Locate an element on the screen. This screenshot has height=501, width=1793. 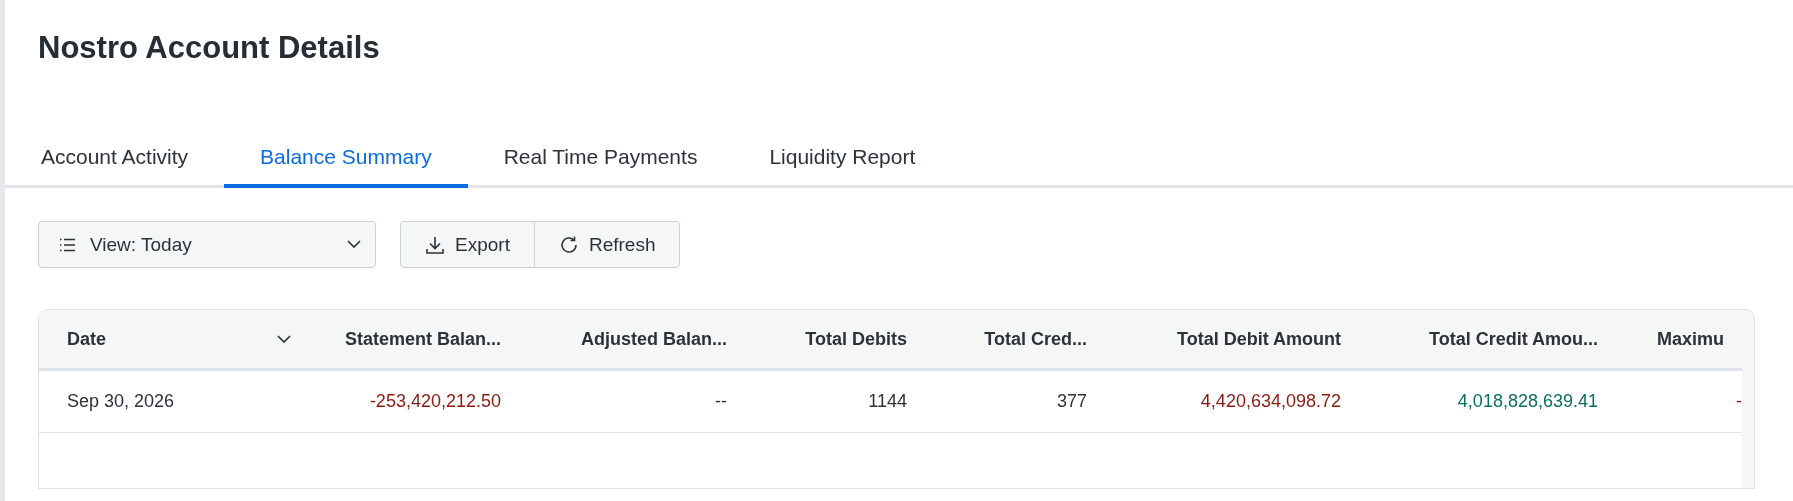
table-cell: 4,420,634,098.72 is located at coordinates (1270, 401).